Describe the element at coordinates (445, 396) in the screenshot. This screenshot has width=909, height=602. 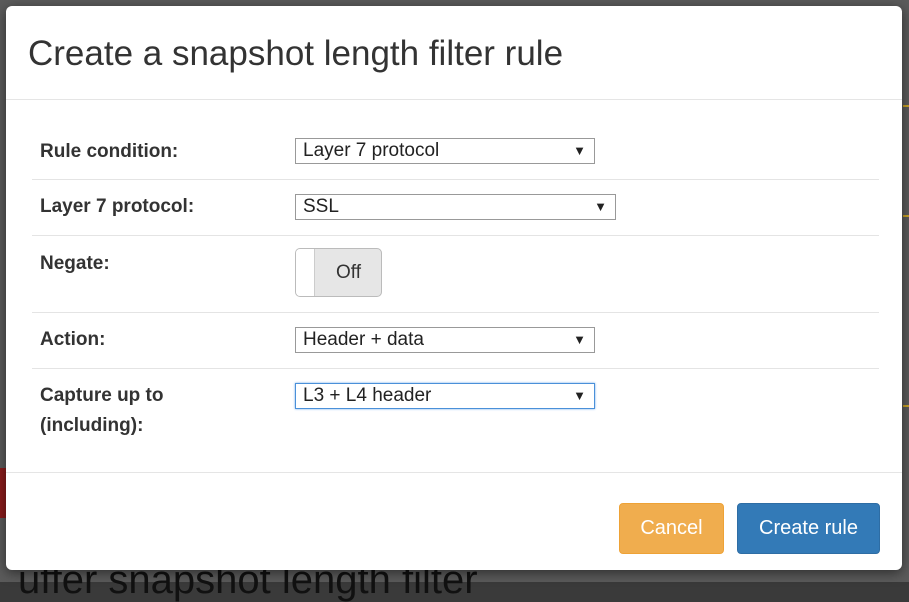
I see `capture-up-to-select: L3 + L4 header ▼` at that location.